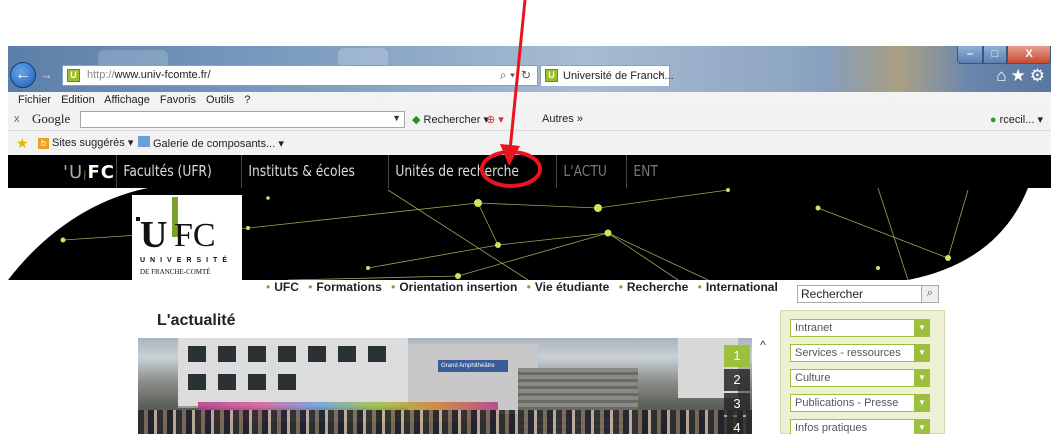 The width and height of the screenshot is (1051, 434). Describe the element at coordinates (1039, 75) in the screenshot. I see `gear-icon: ⚙` at that location.